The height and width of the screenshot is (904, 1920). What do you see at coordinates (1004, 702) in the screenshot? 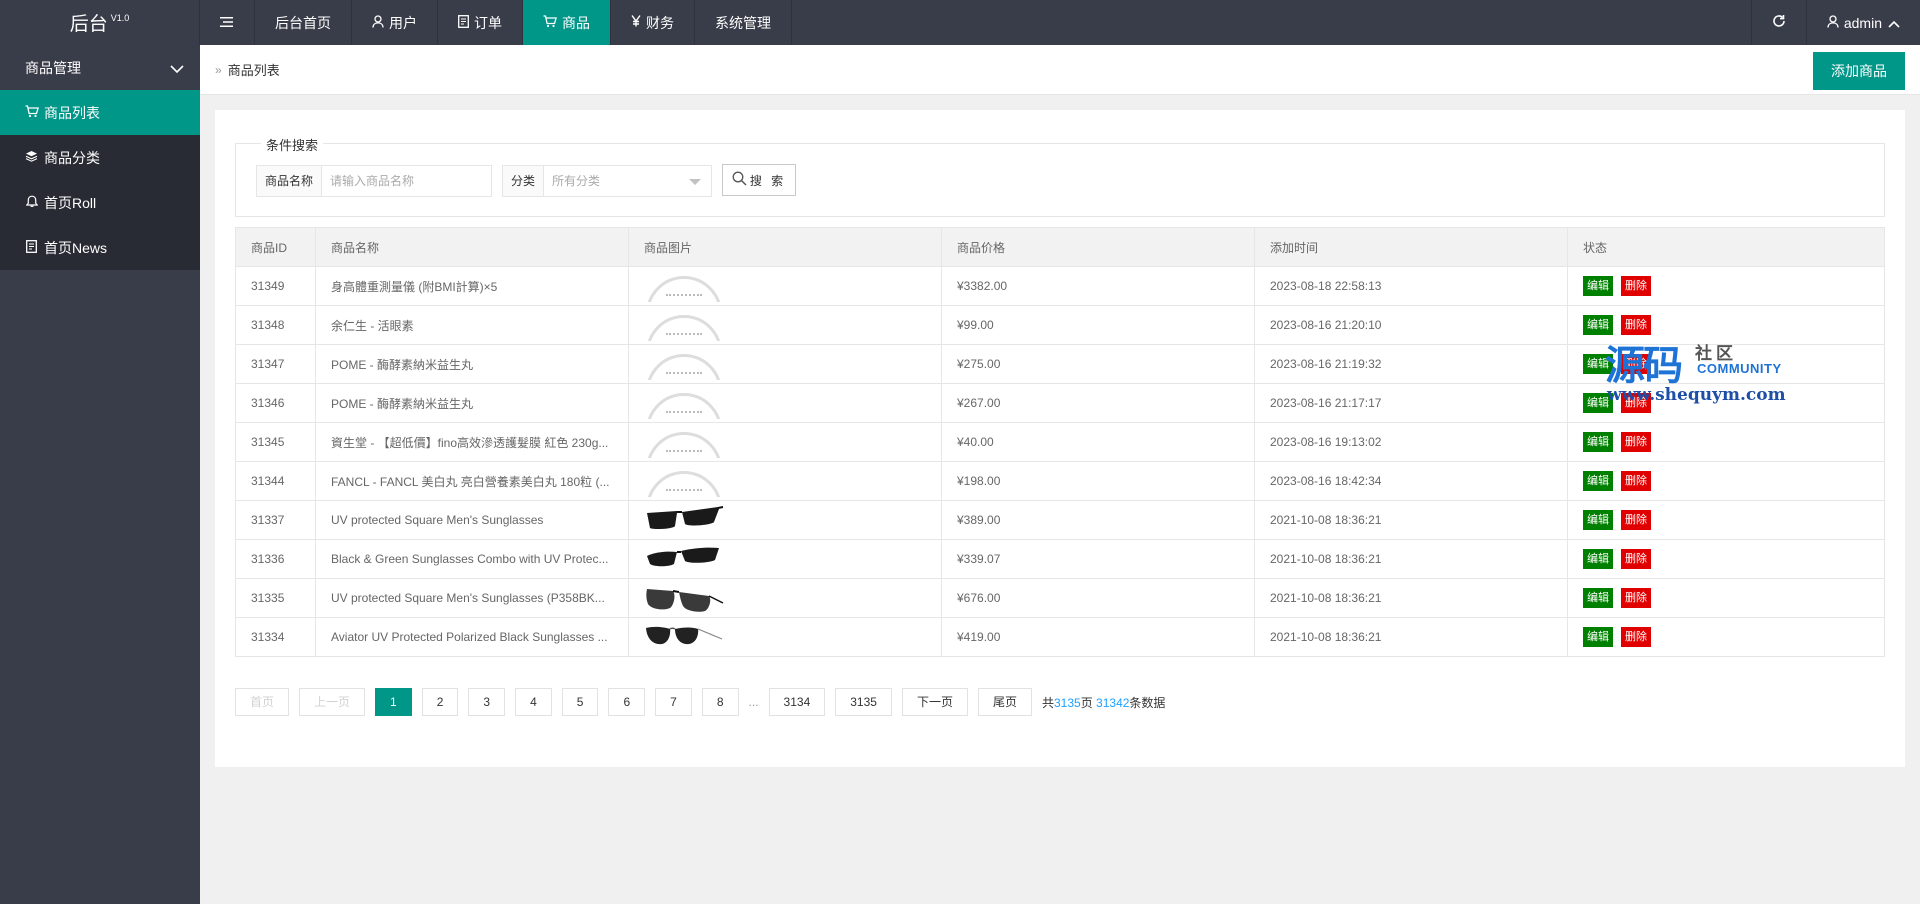
I see `last-page-button: 尾页` at bounding box center [1004, 702].